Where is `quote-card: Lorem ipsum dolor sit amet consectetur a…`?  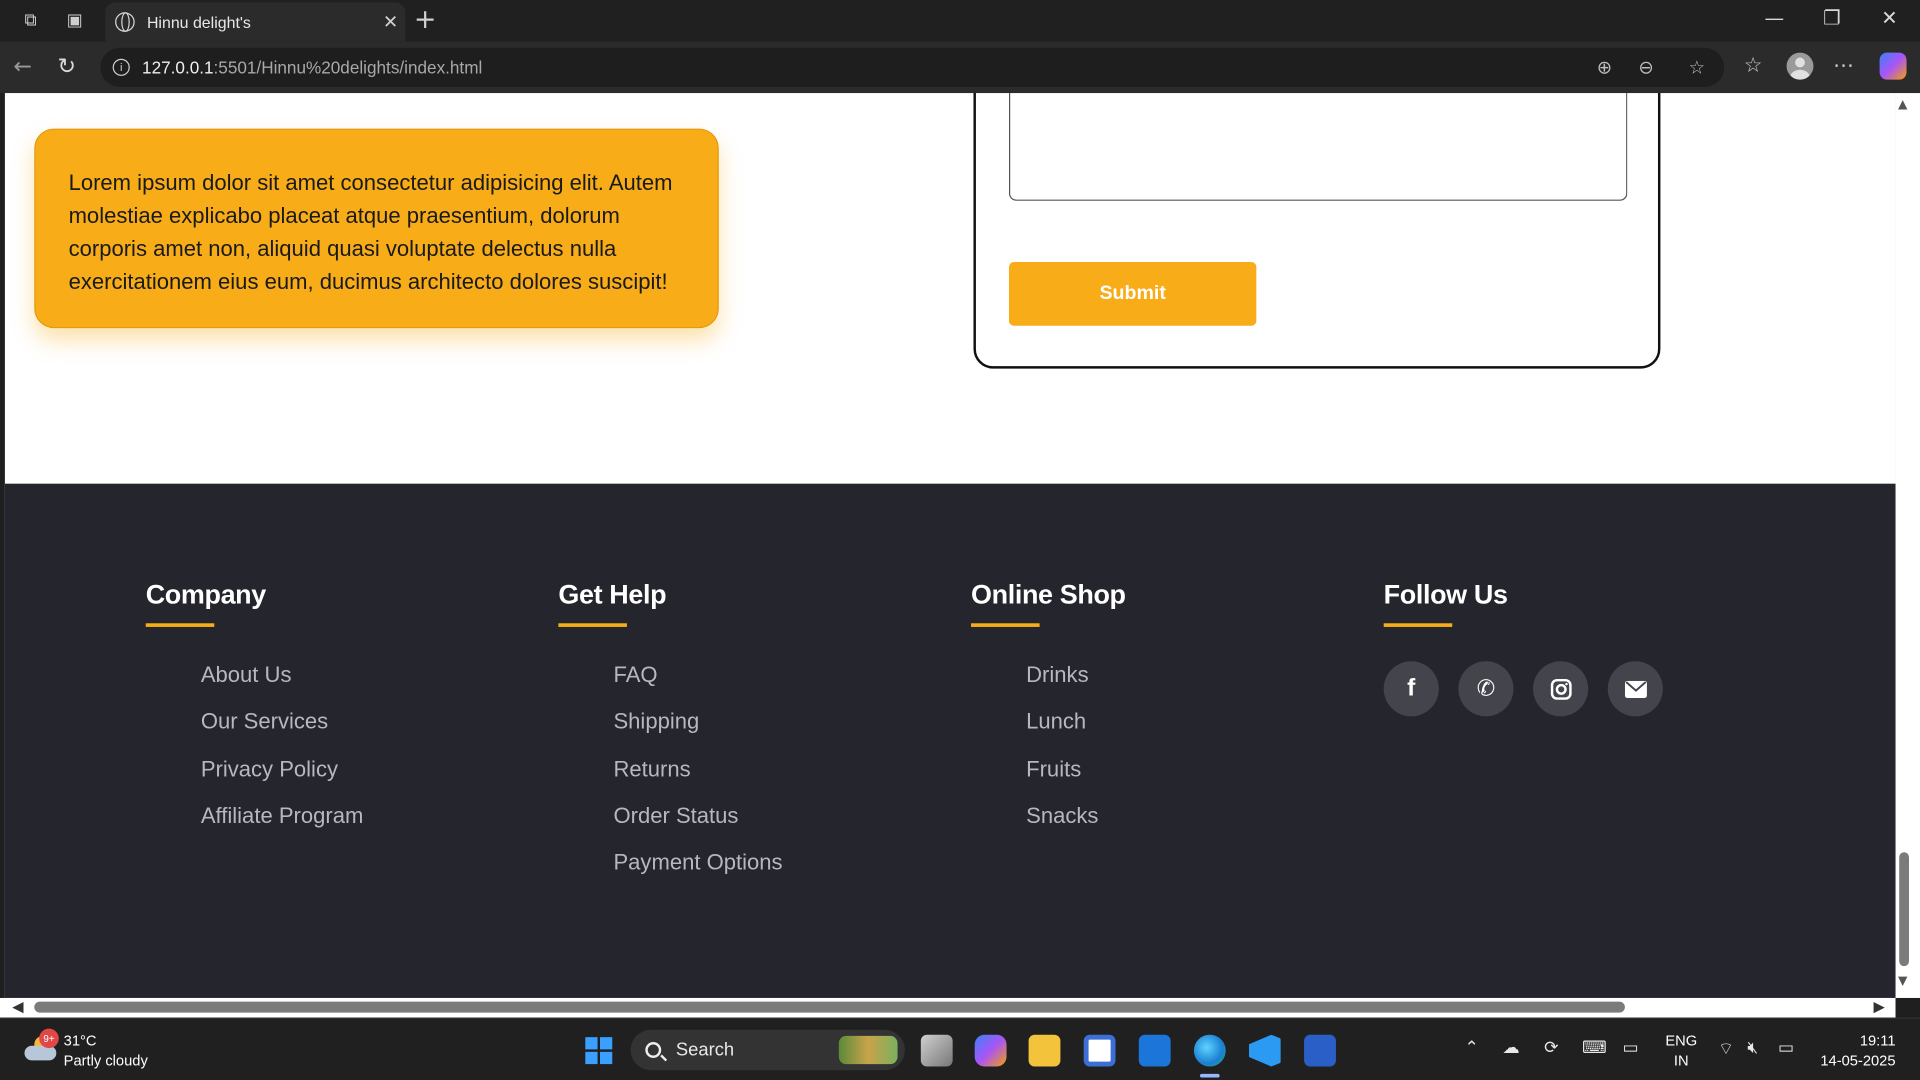 quote-card: Lorem ipsum dolor sit amet consectetur a… is located at coordinates (376, 228).